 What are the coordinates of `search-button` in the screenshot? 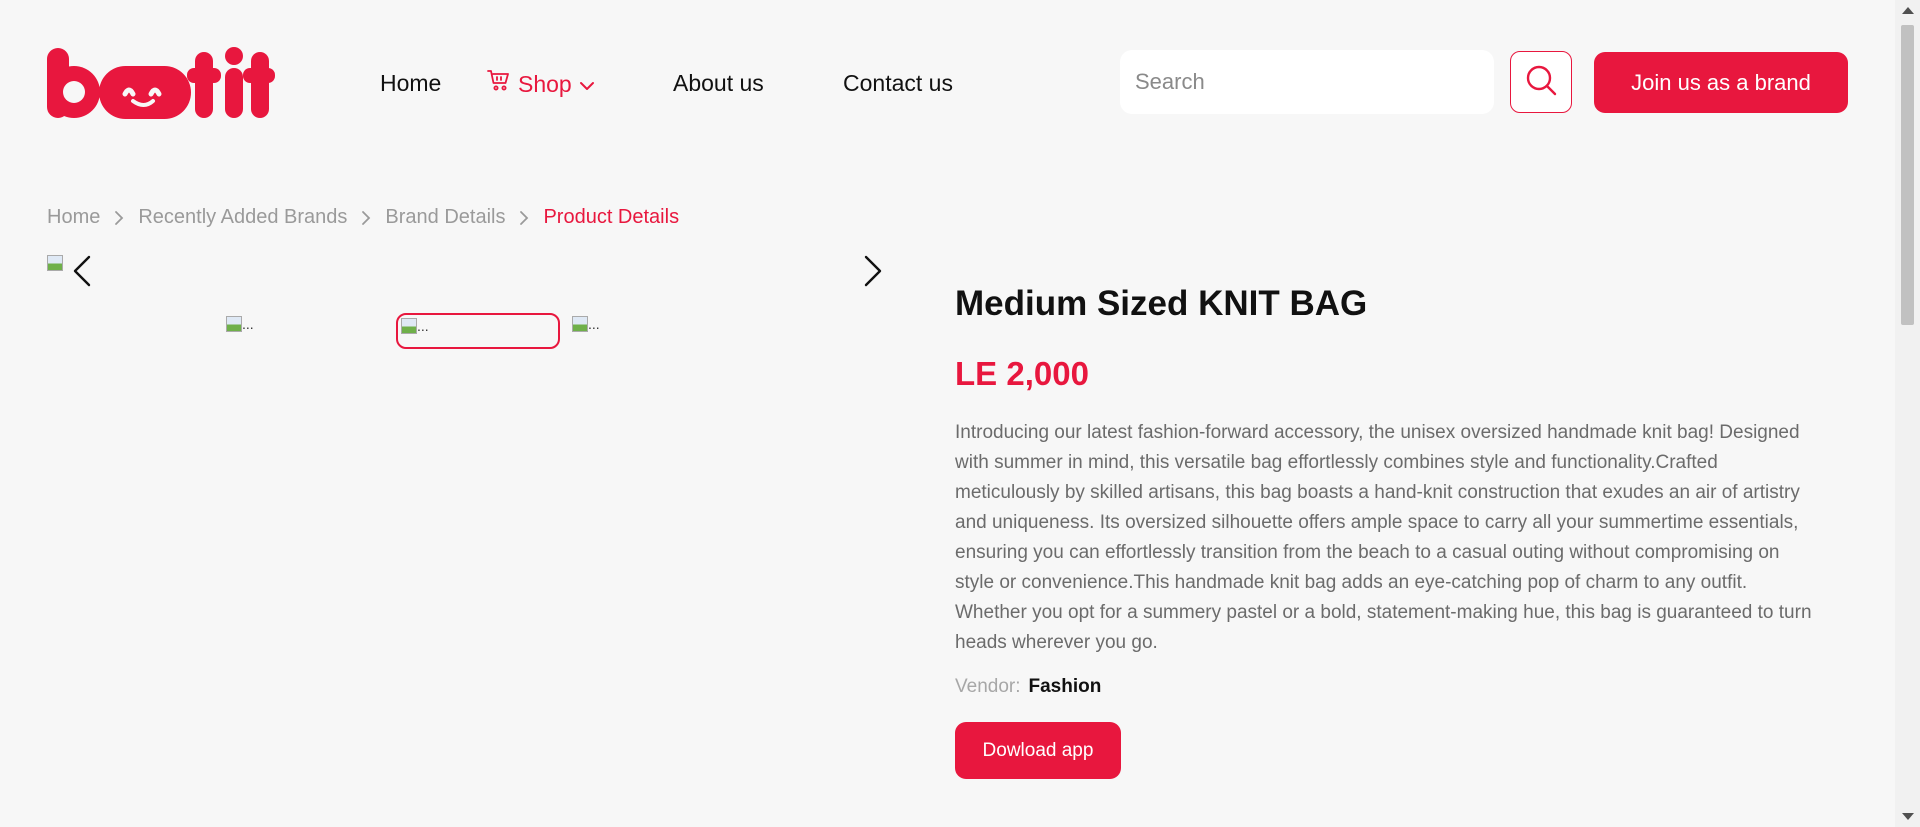 It's located at (1541, 82).